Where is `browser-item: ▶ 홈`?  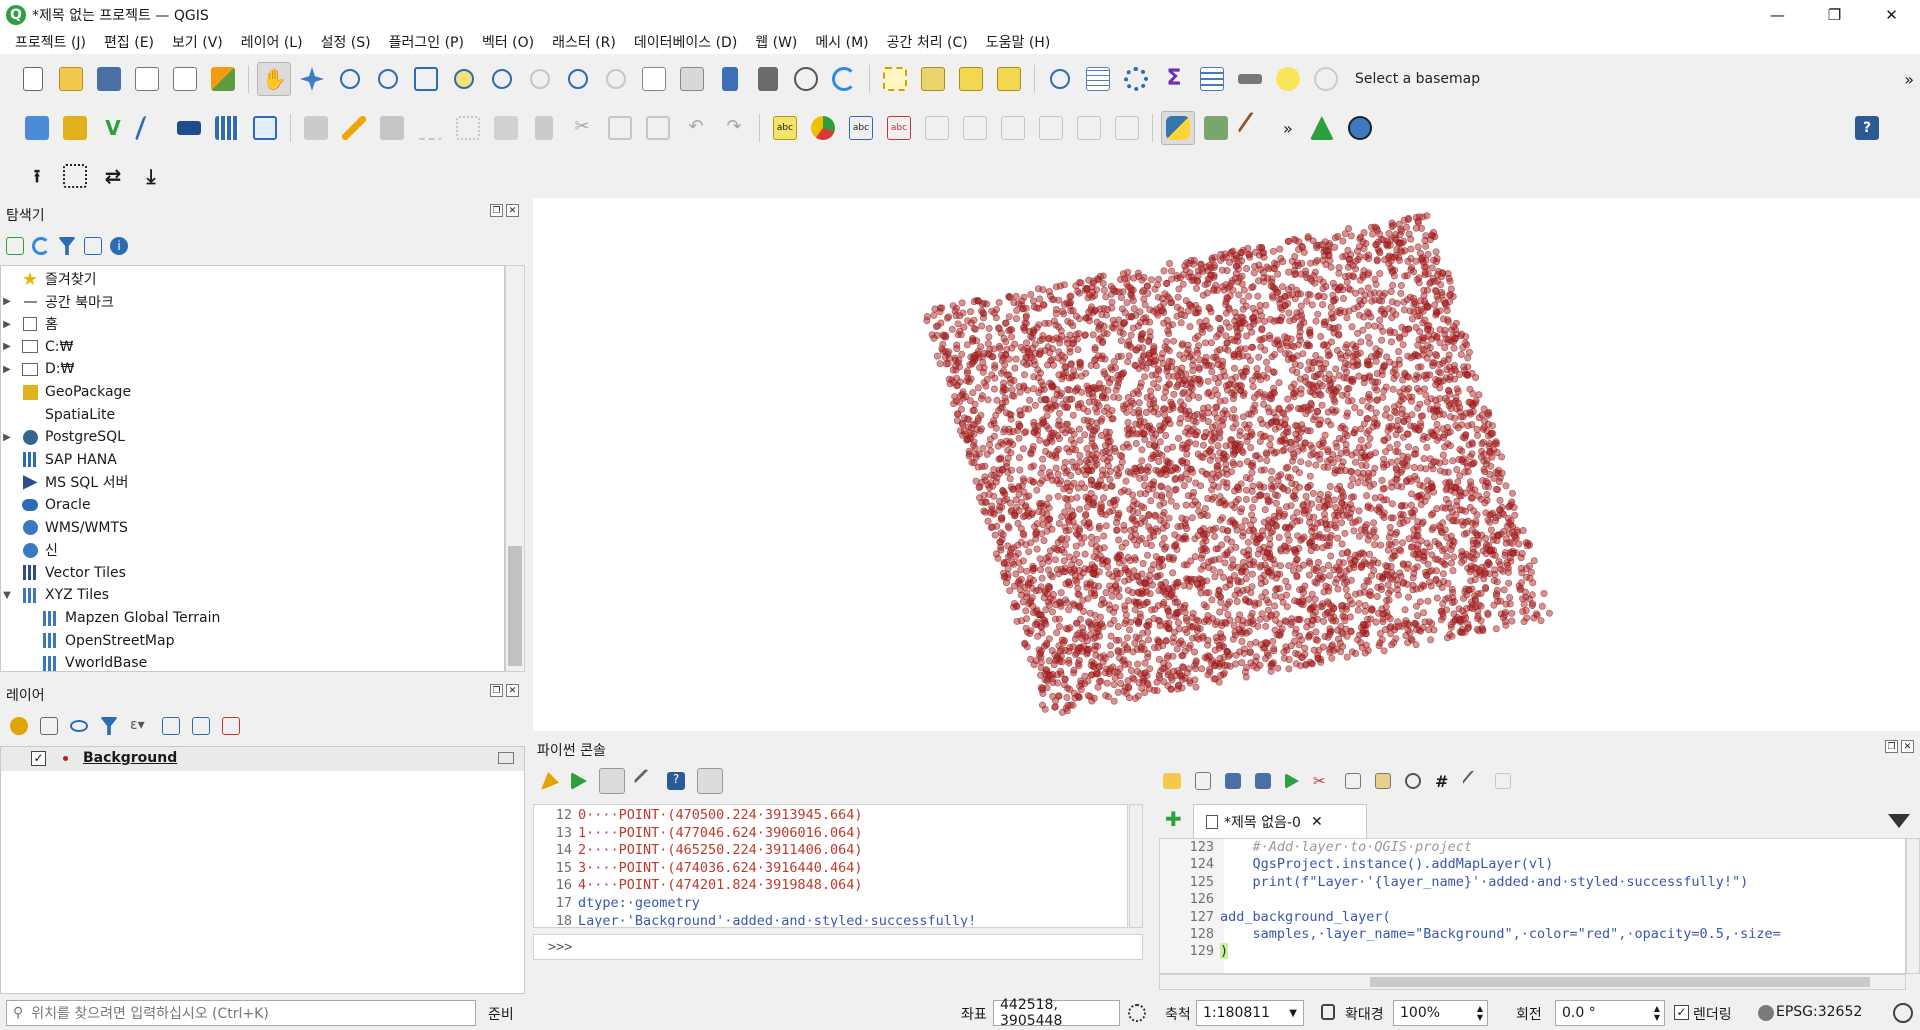 browser-item: ▶ 홈 is located at coordinates (29, 324).